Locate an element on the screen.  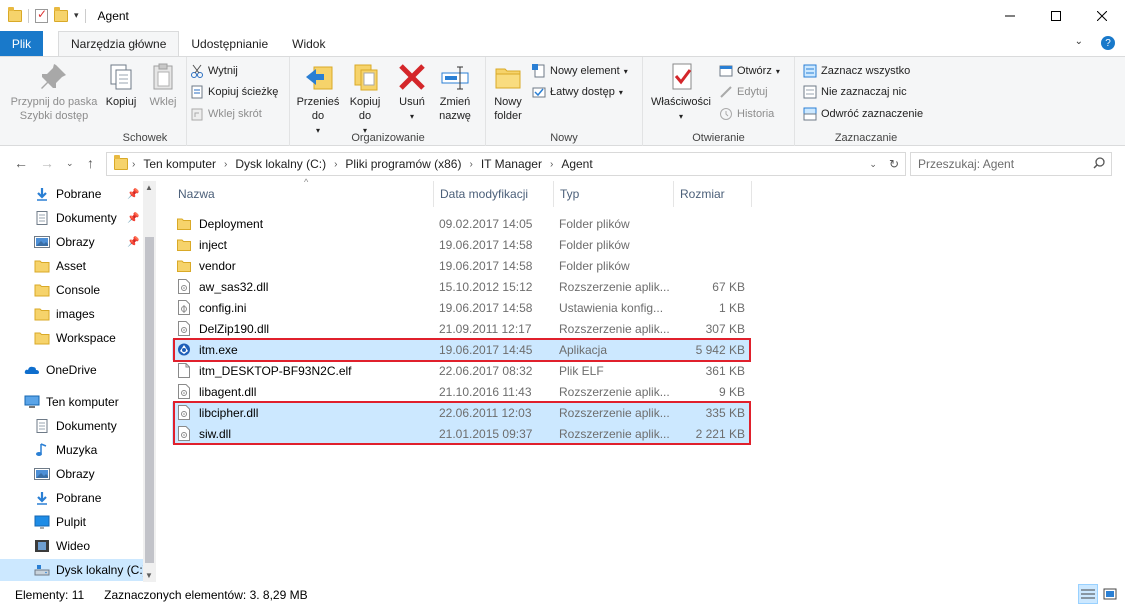
expand-ribbon-chevron-icon: ⌄ is located at coordinates (1079, 43).